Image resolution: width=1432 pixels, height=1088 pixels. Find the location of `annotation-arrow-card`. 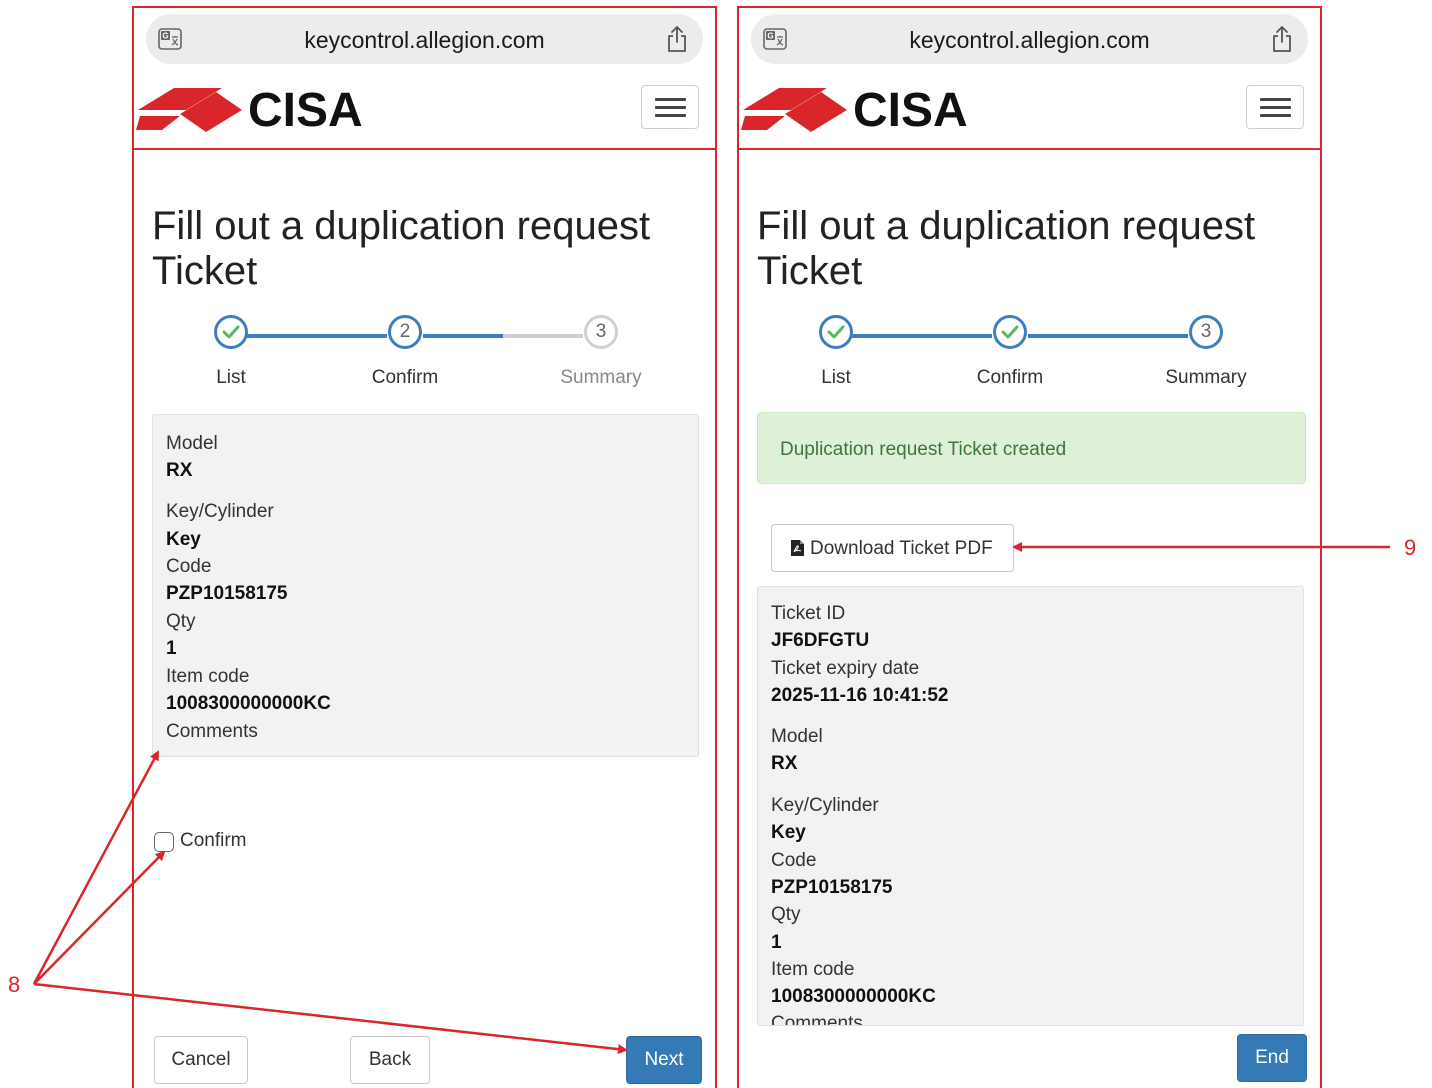

annotation-arrow-card is located at coordinates (96, 867).